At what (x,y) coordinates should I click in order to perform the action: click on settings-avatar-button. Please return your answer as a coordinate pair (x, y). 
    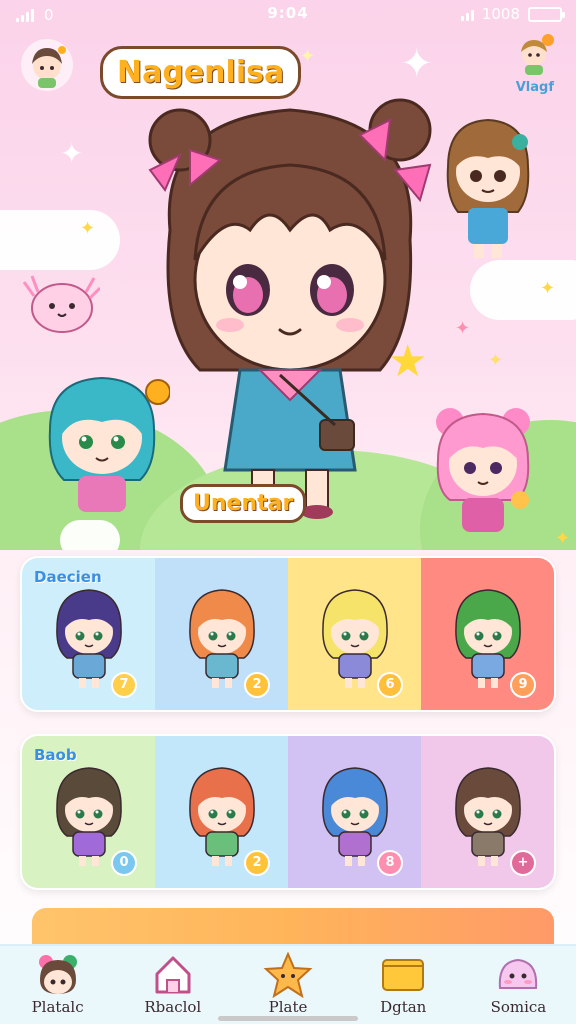
    Looking at the image, I should click on (534, 56).